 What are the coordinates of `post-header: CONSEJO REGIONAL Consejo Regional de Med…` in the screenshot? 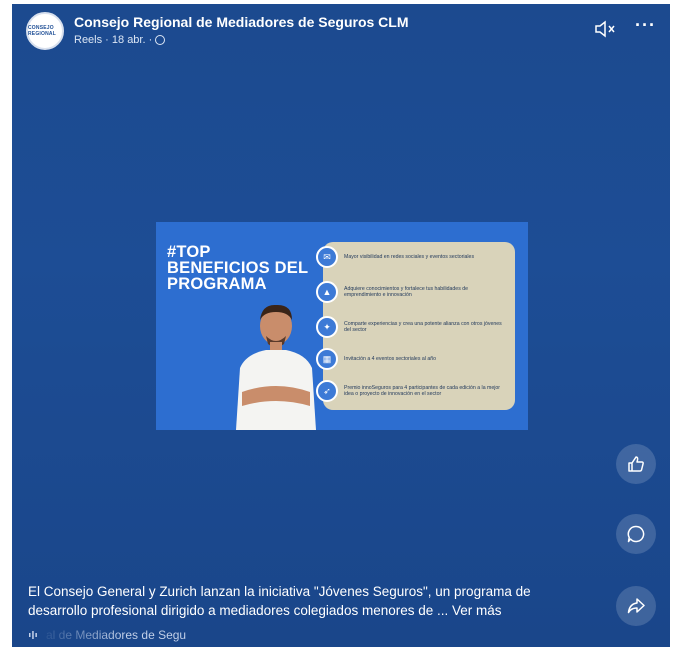 It's located at (341, 30).